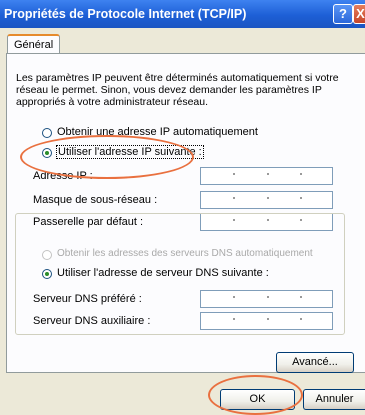 The height and width of the screenshot is (415, 365). Describe the element at coordinates (359, 14) in the screenshot. I see `close-icon: X` at that location.